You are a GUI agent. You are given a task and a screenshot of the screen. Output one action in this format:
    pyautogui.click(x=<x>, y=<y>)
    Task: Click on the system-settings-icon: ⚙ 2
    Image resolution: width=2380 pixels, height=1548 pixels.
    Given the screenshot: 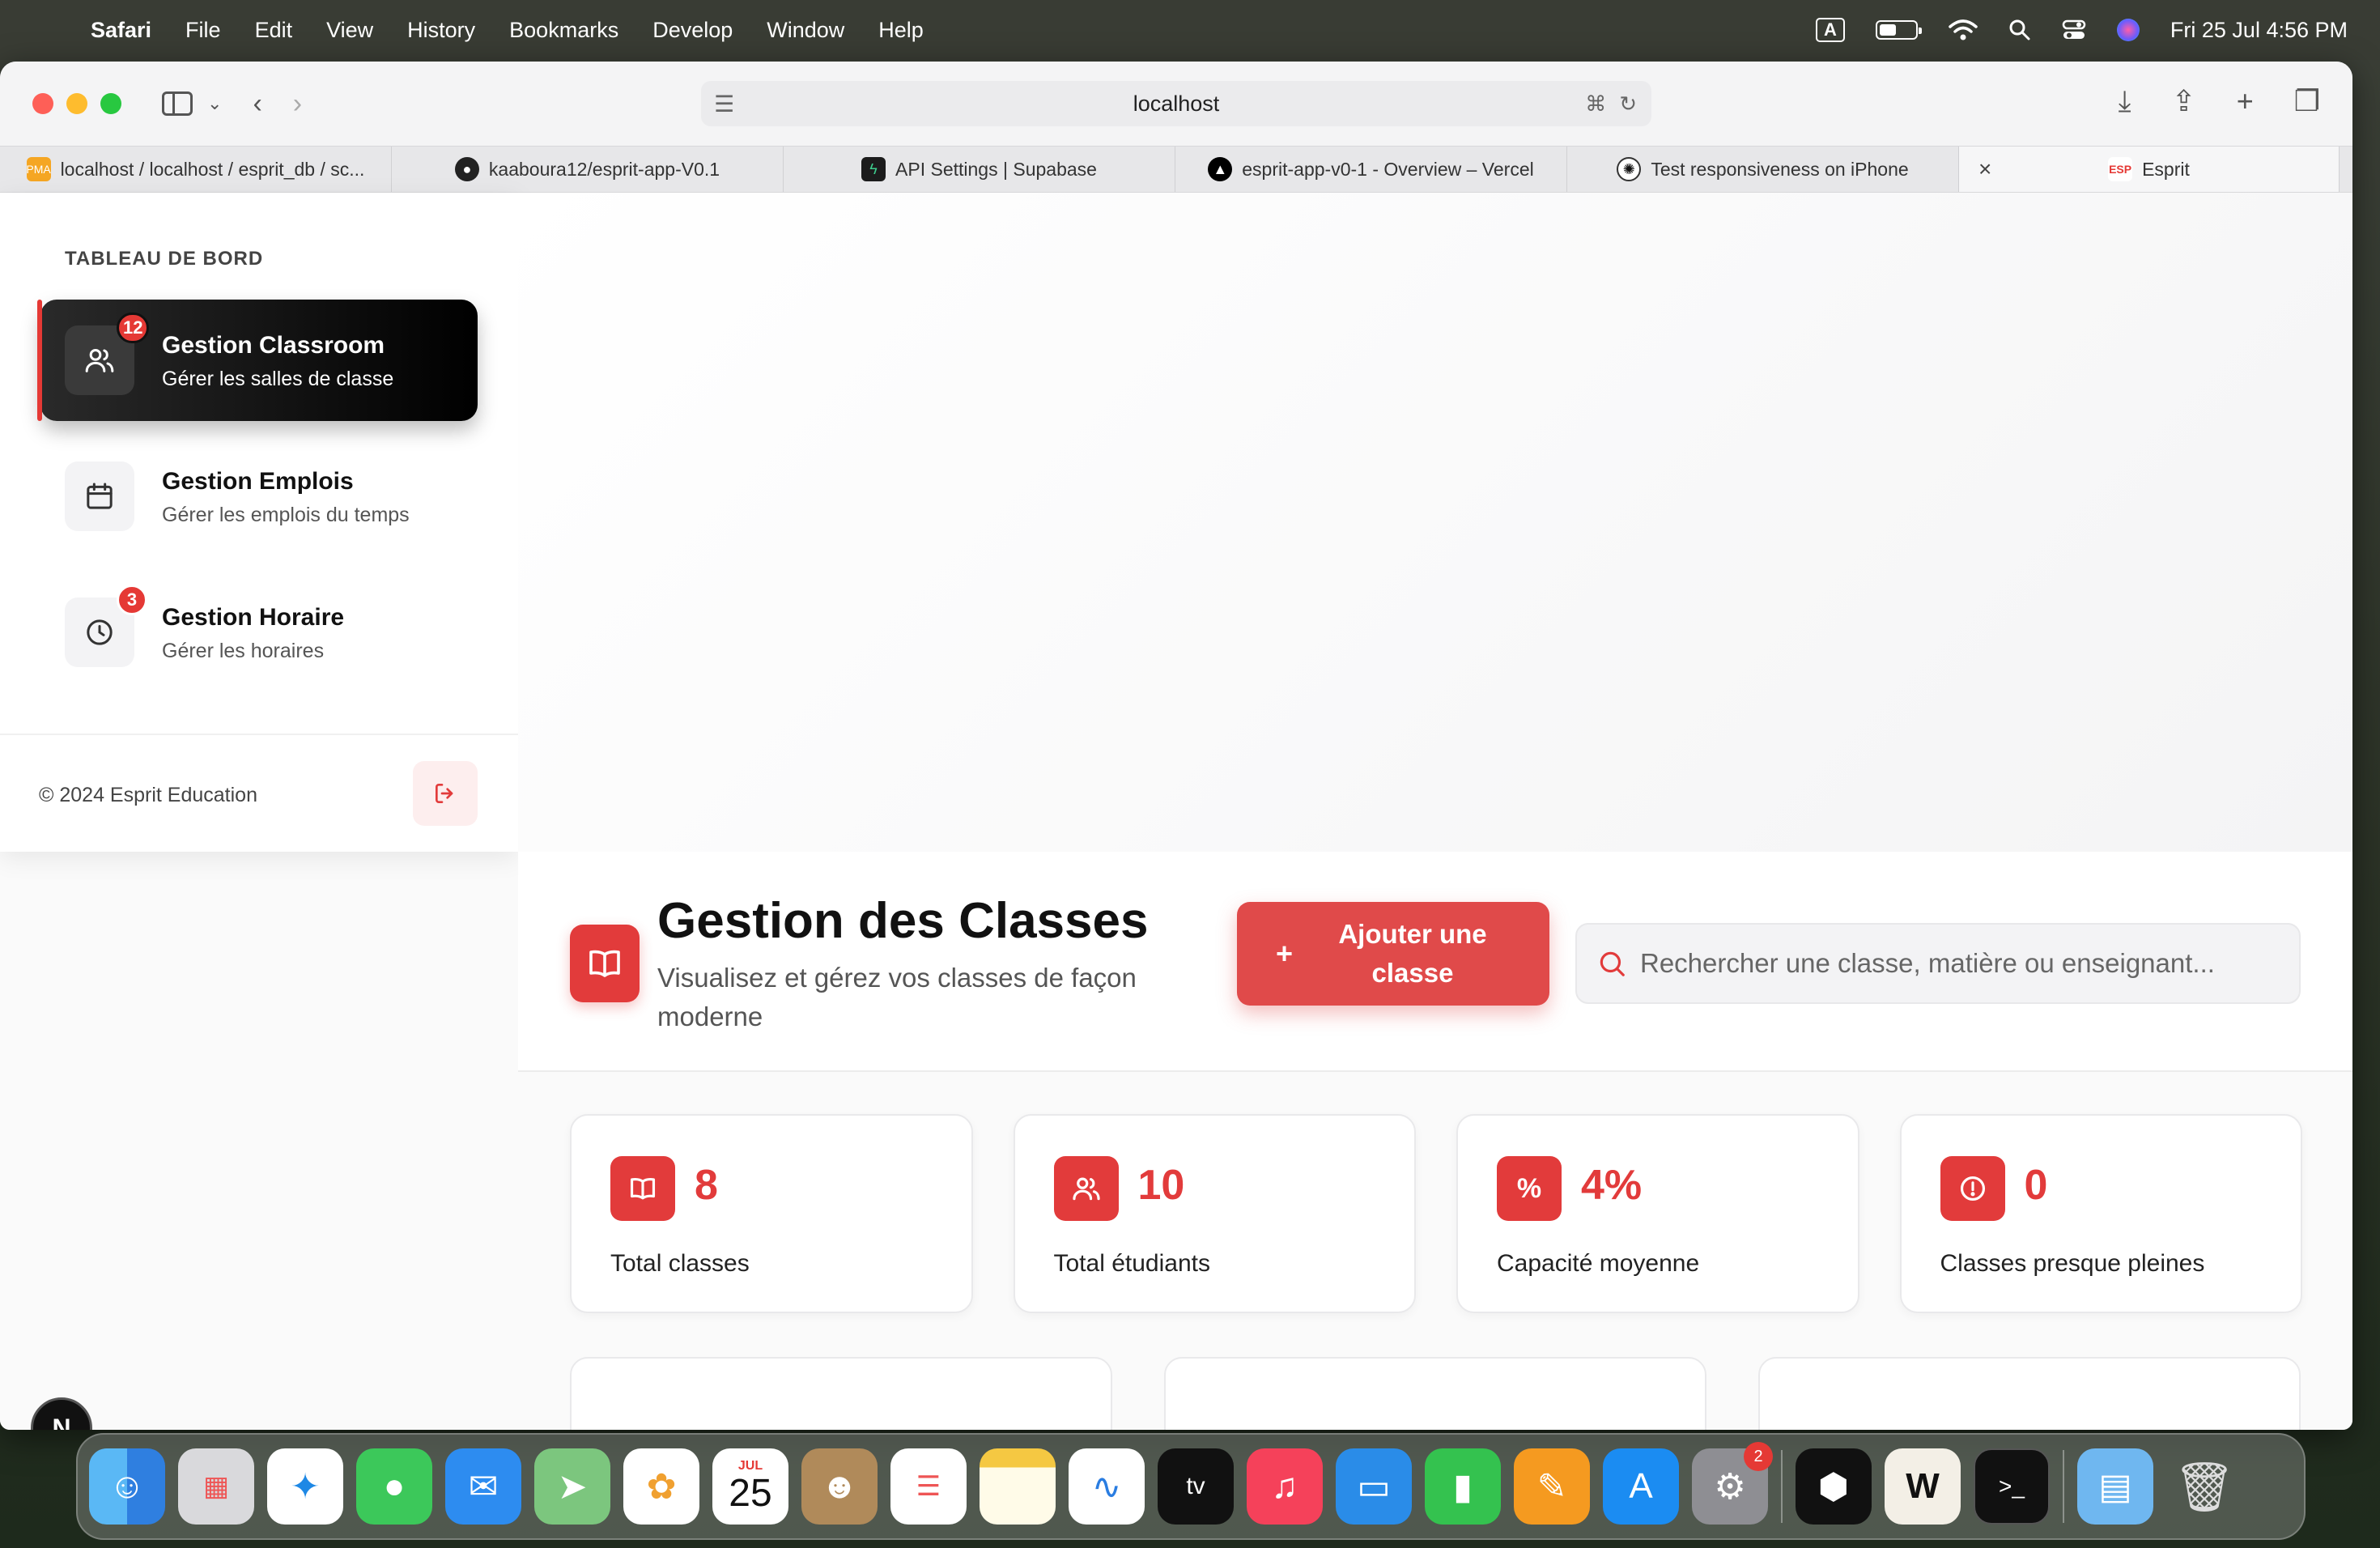 What is the action you would take?
    pyautogui.click(x=1732, y=1484)
    